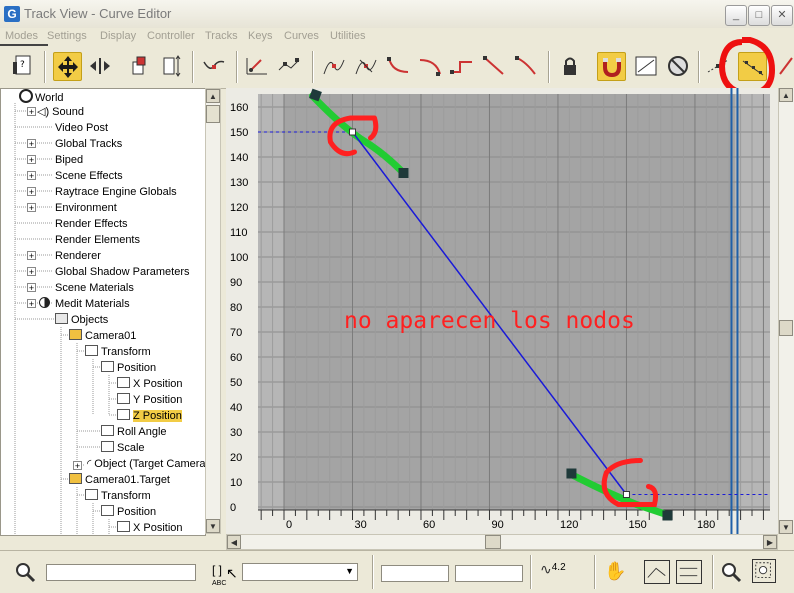 This screenshot has width=794, height=593. Describe the element at coordinates (128, 512) in the screenshot. I see `tree-item-position-target: Position` at that location.